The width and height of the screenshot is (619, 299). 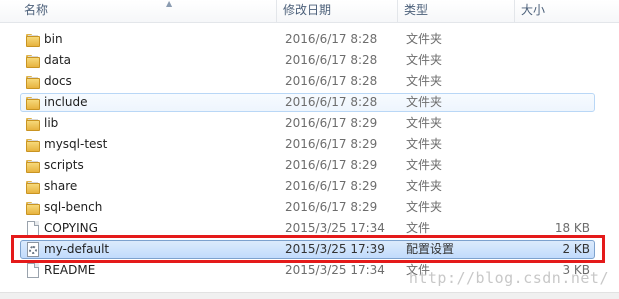 What do you see at coordinates (418, 228) in the screenshot?
I see `file-type: 文件` at bounding box center [418, 228].